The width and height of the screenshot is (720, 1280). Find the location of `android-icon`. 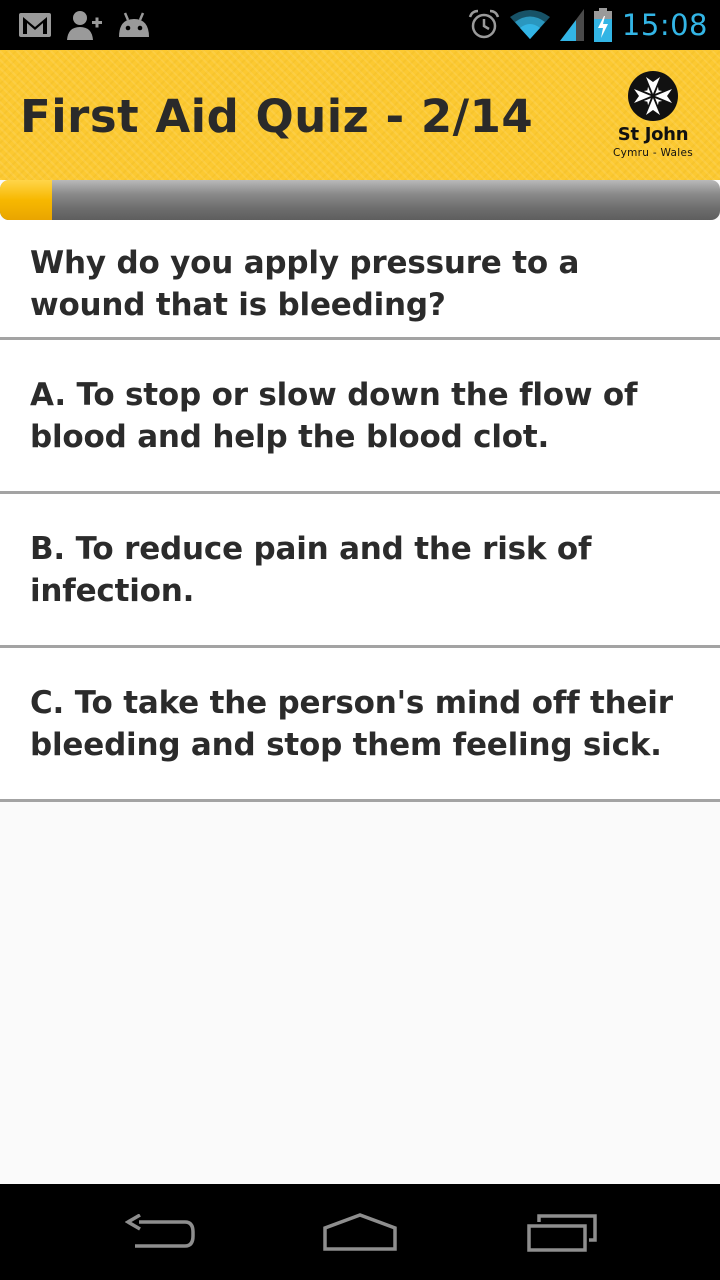

android-icon is located at coordinates (134, 24).